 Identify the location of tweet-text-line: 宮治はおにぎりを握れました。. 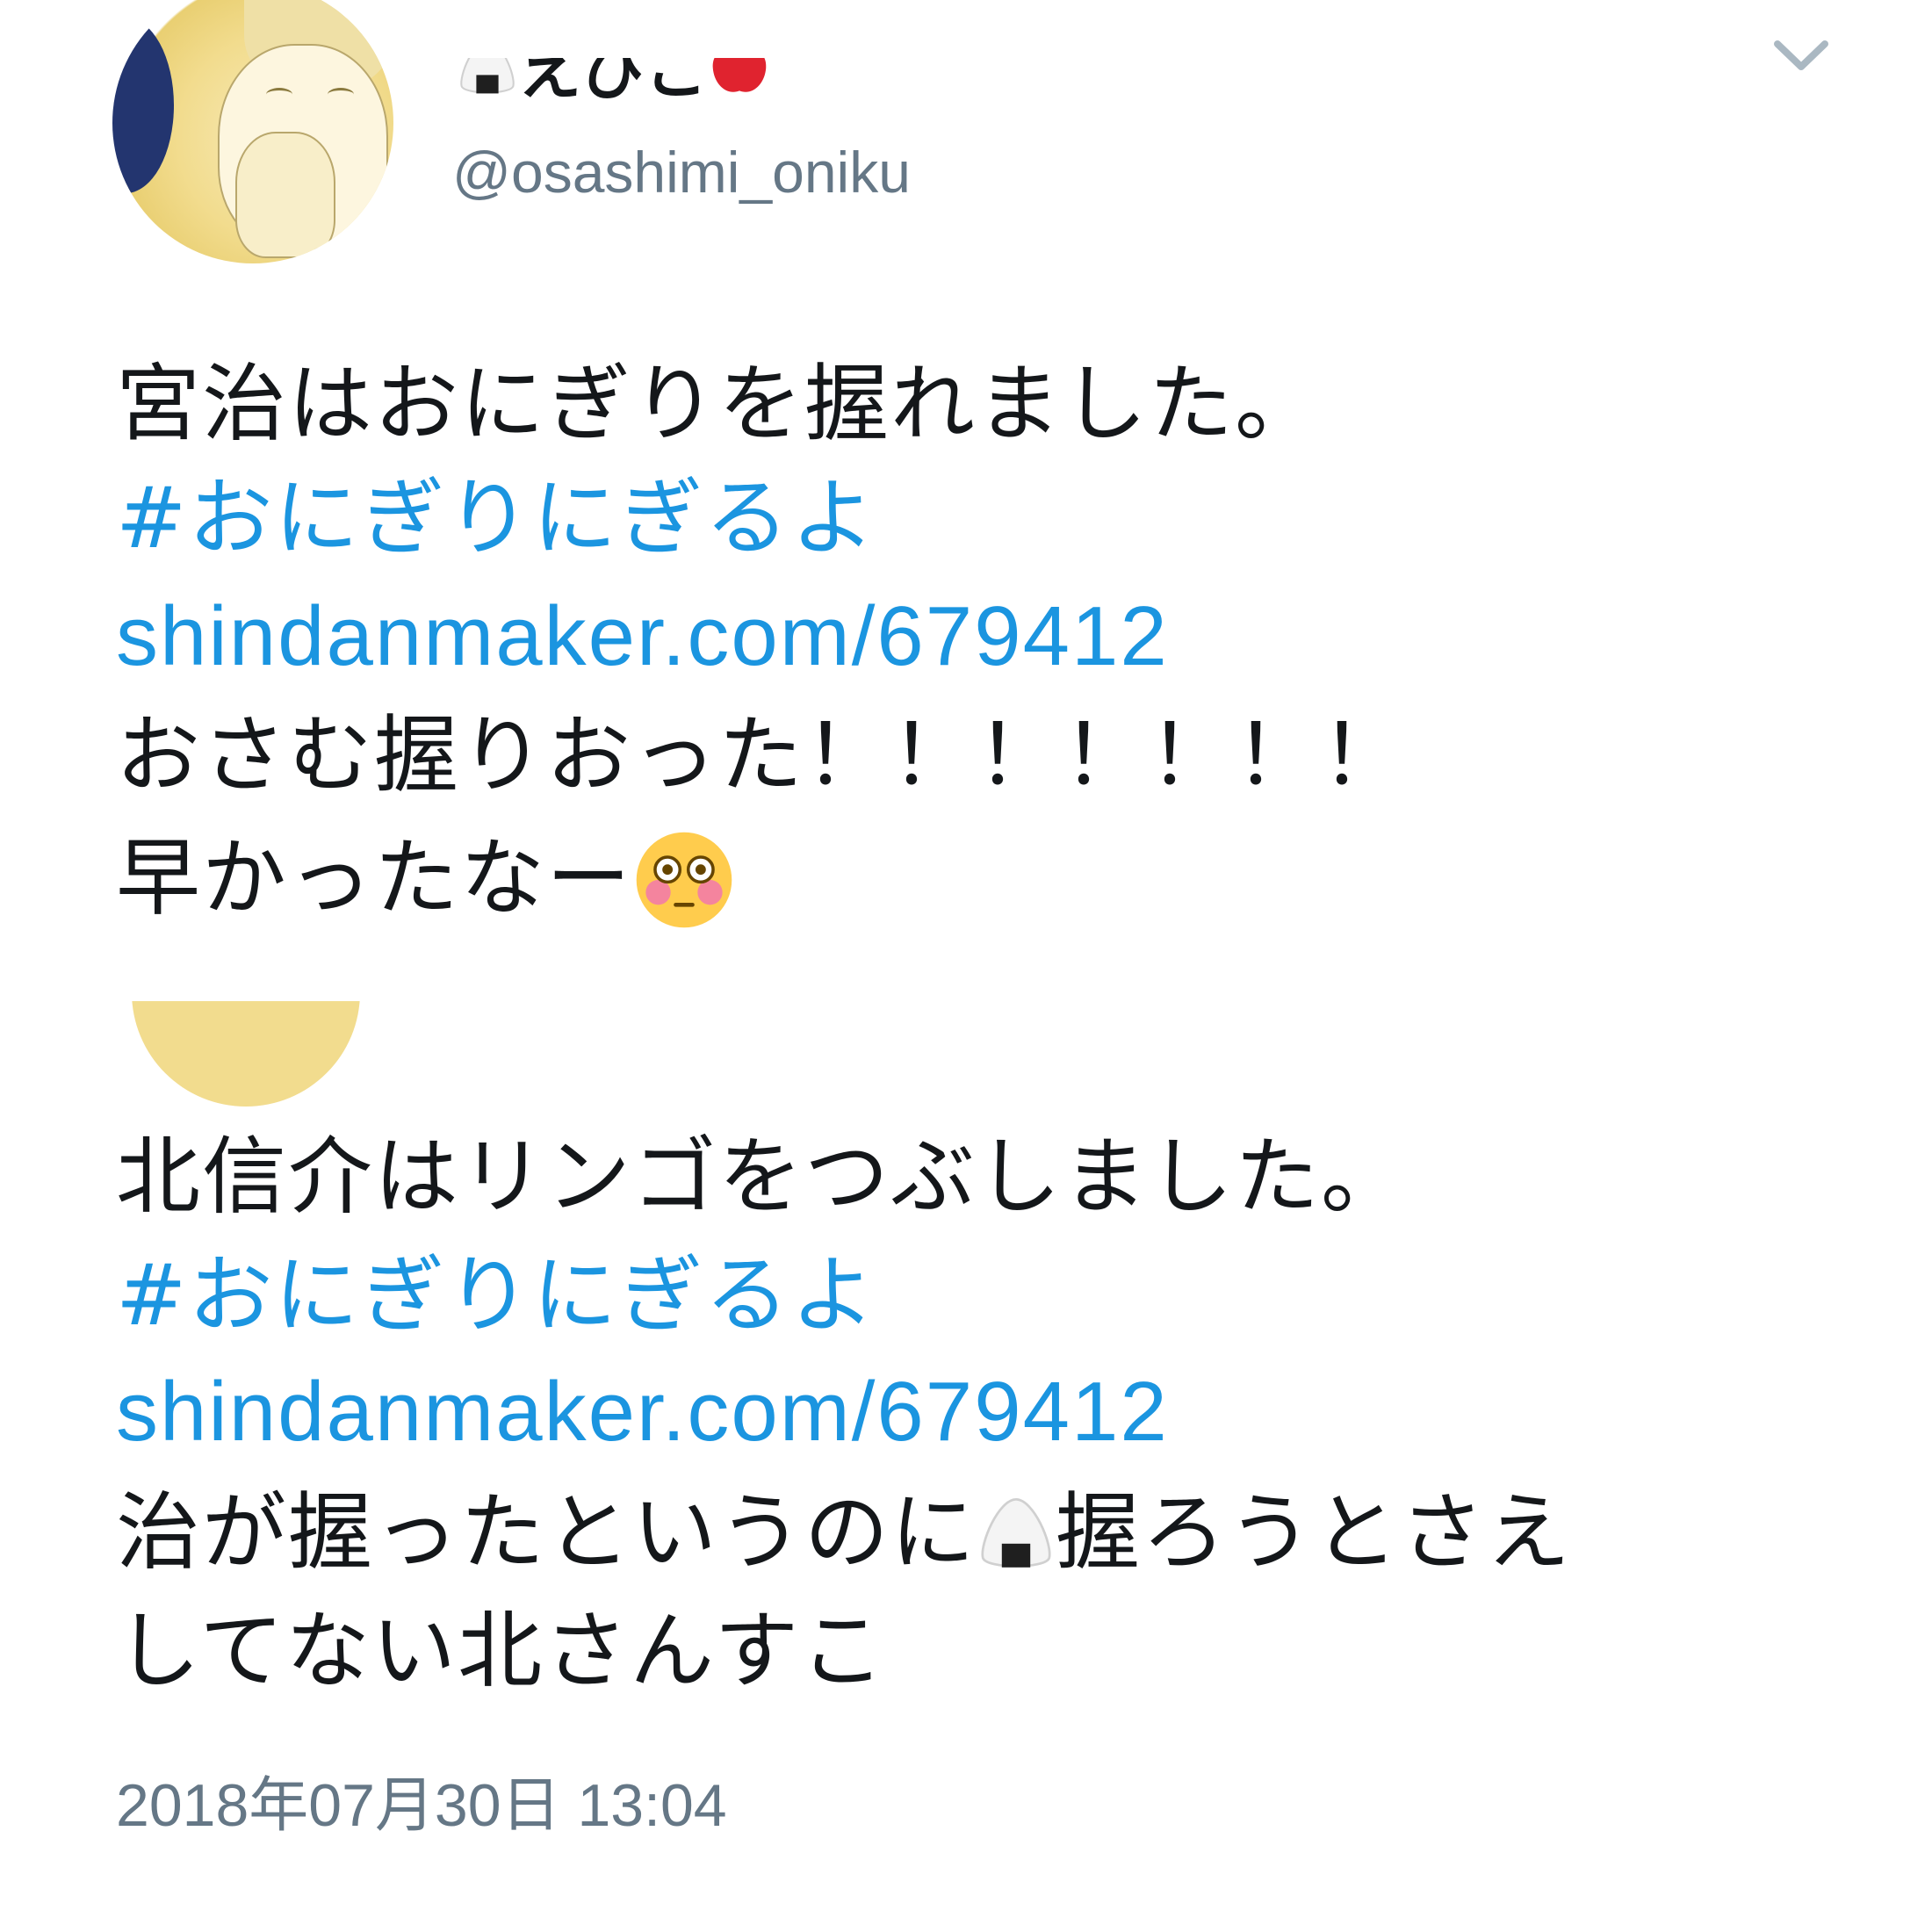
(718, 404).